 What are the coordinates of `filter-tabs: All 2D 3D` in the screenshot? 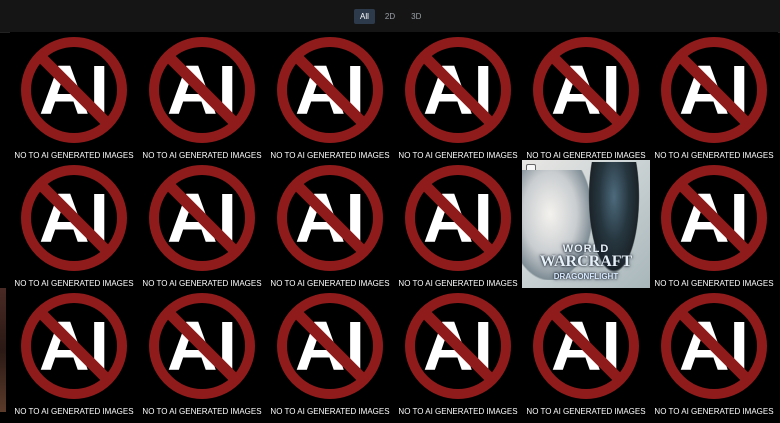 It's located at (390, 16).